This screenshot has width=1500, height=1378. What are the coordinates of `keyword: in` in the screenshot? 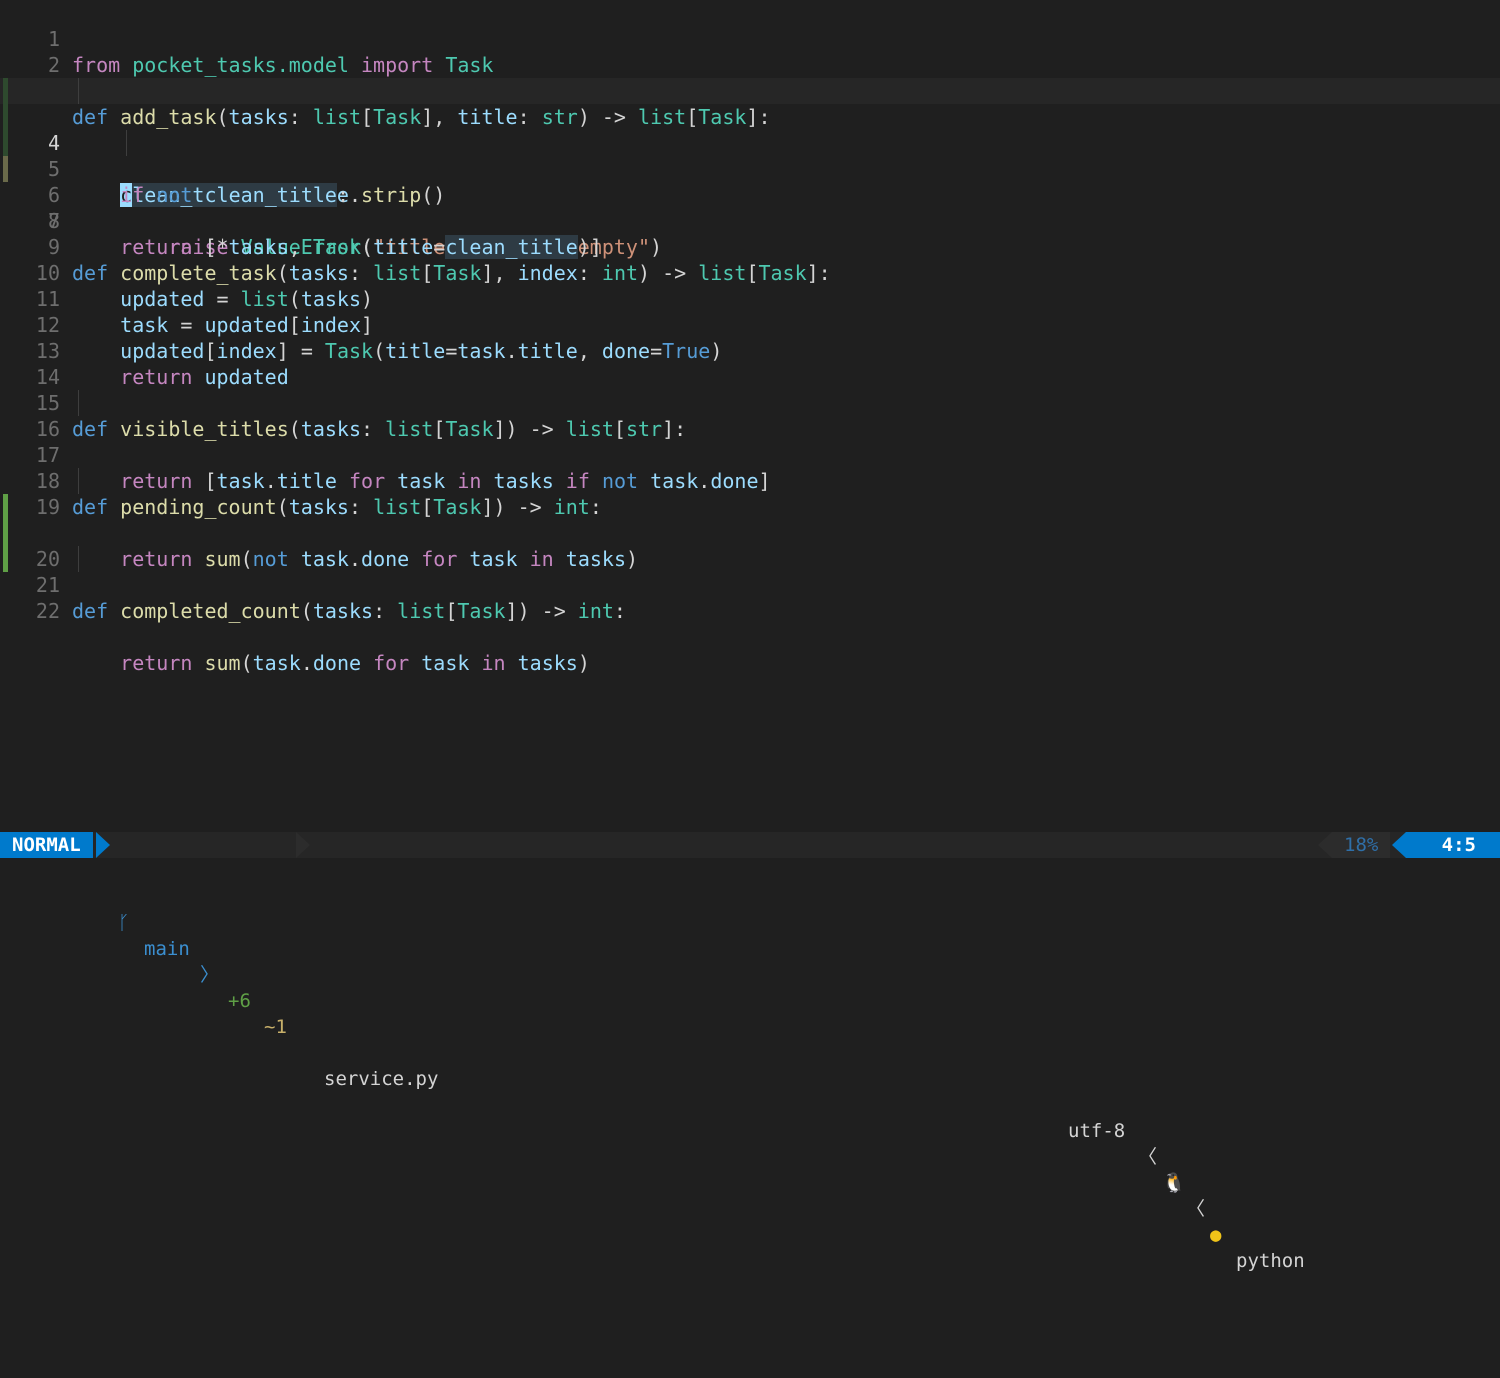 It's located at (493, 663).